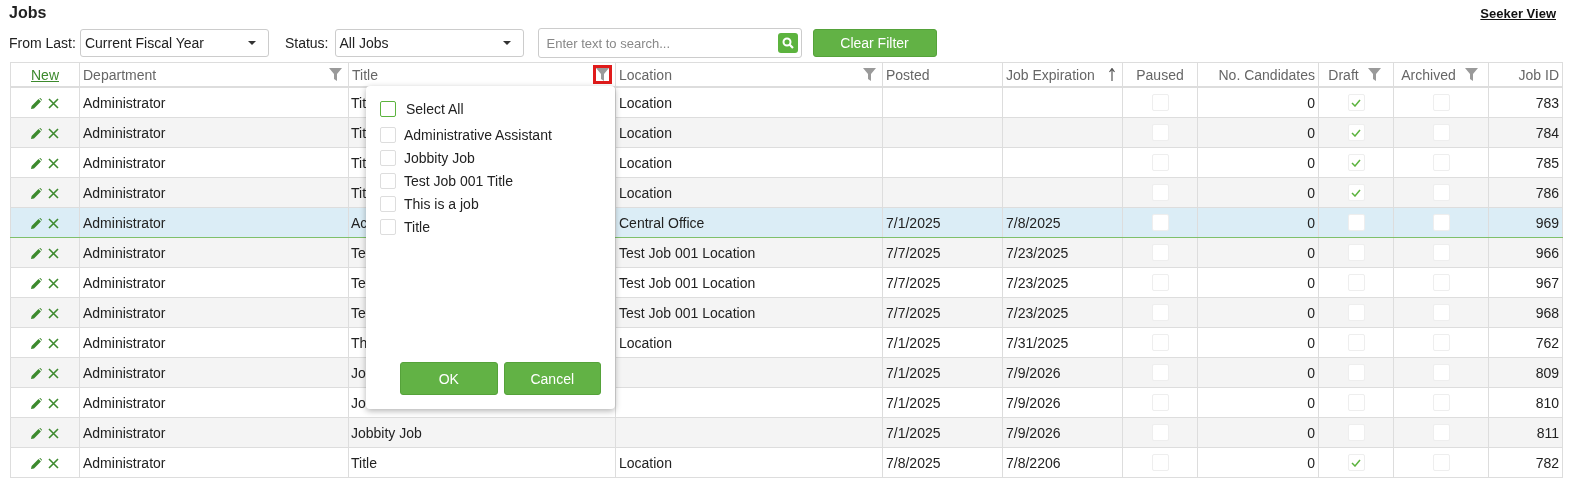  Describe the element at coordinates (1547, 162) in the screenshot. I see `table-cell: 785` at that location.